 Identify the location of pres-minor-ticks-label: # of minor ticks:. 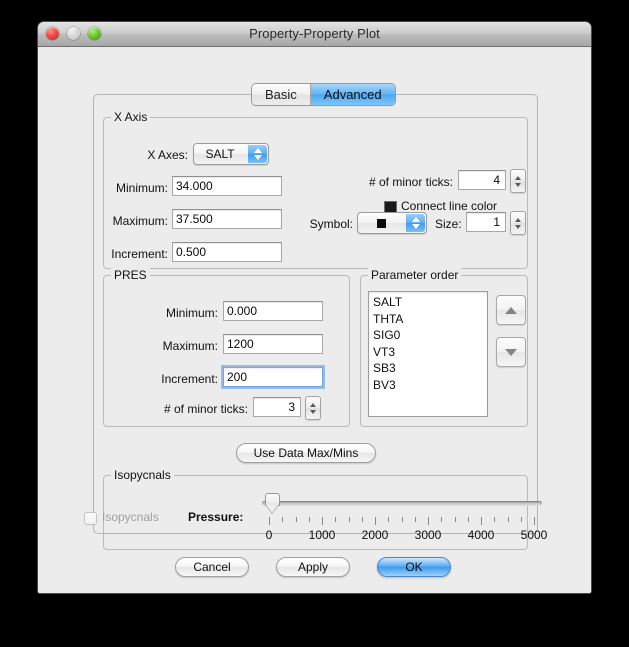
(205, 409).